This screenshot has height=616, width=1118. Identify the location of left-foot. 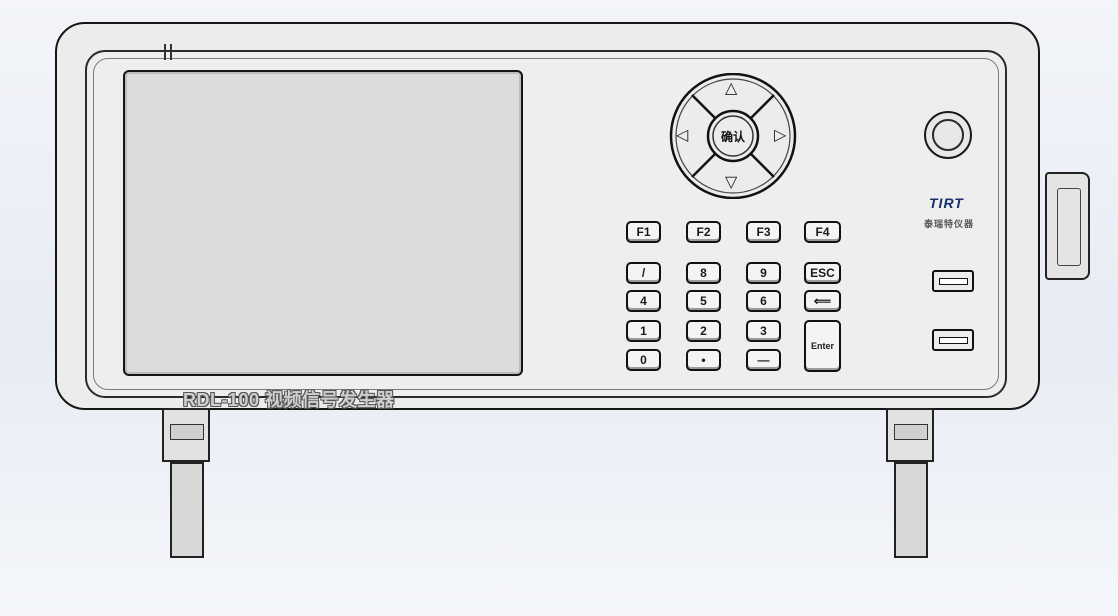
(186, 483).